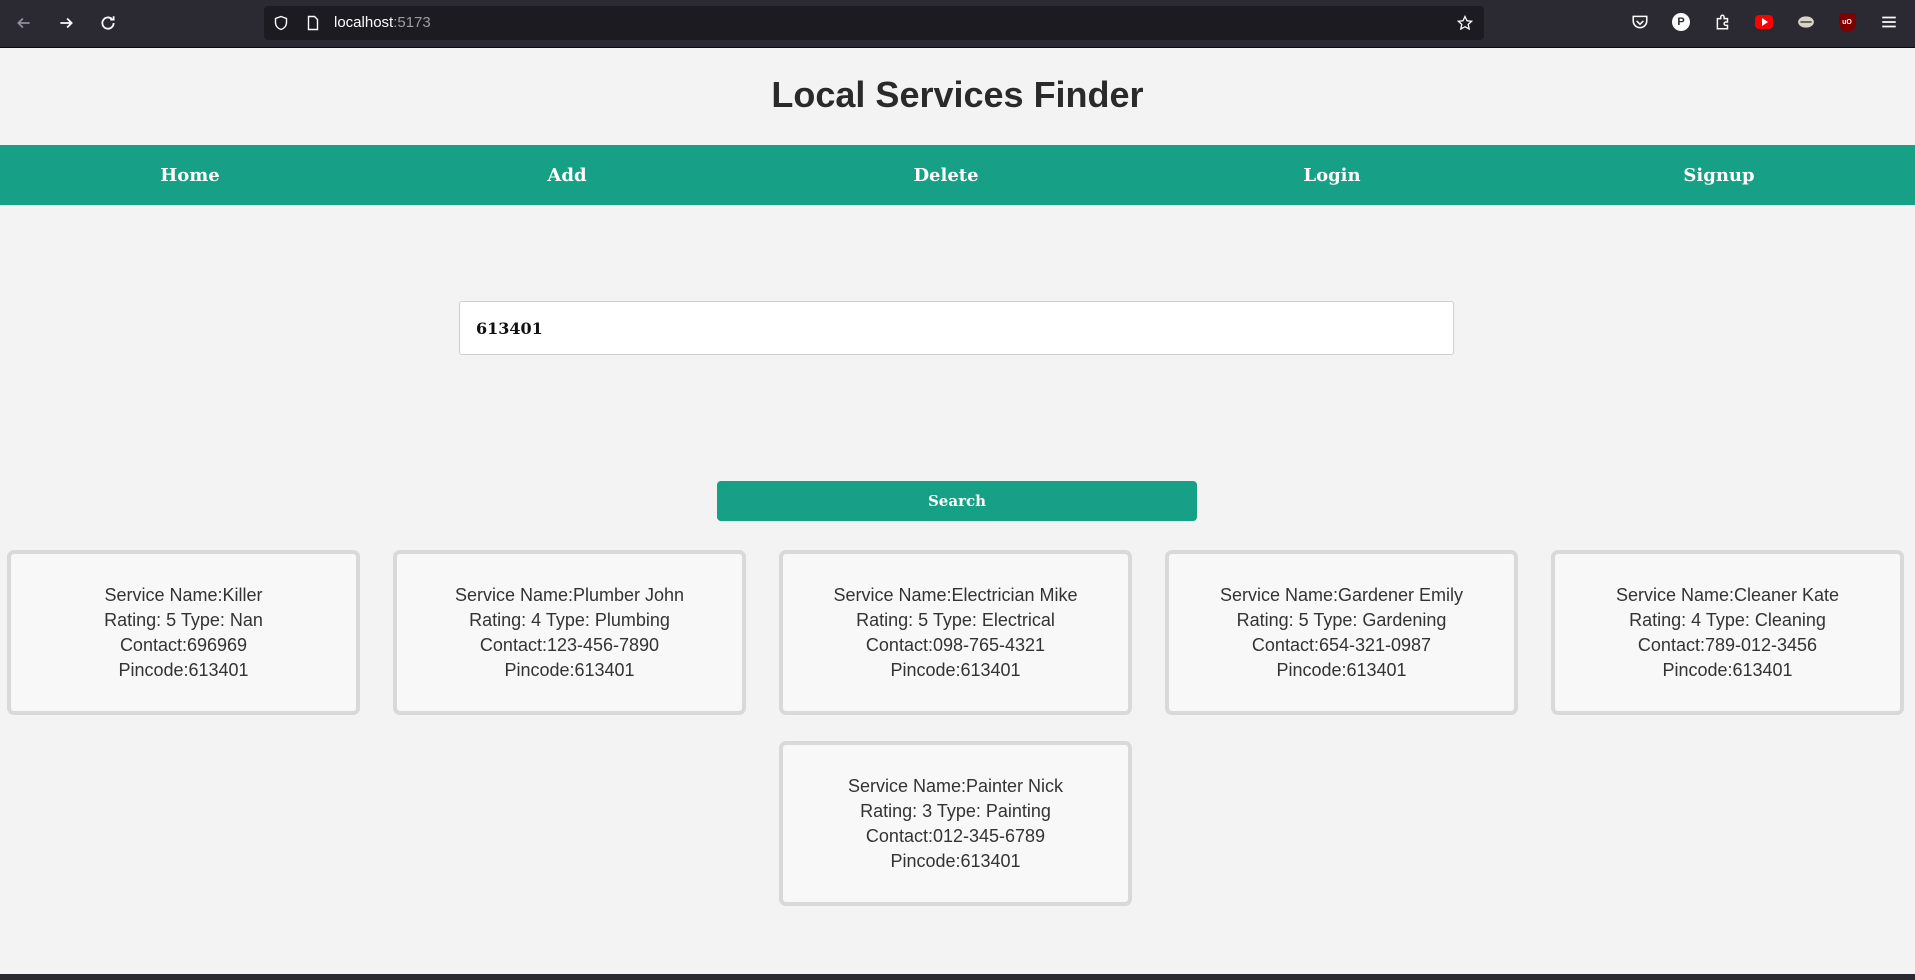 The height and width of the screenshot is (980, 1915). Describe the element at coordinates (1681, 22) in the screenshot. I see `extension-p-icon: P` at that location.